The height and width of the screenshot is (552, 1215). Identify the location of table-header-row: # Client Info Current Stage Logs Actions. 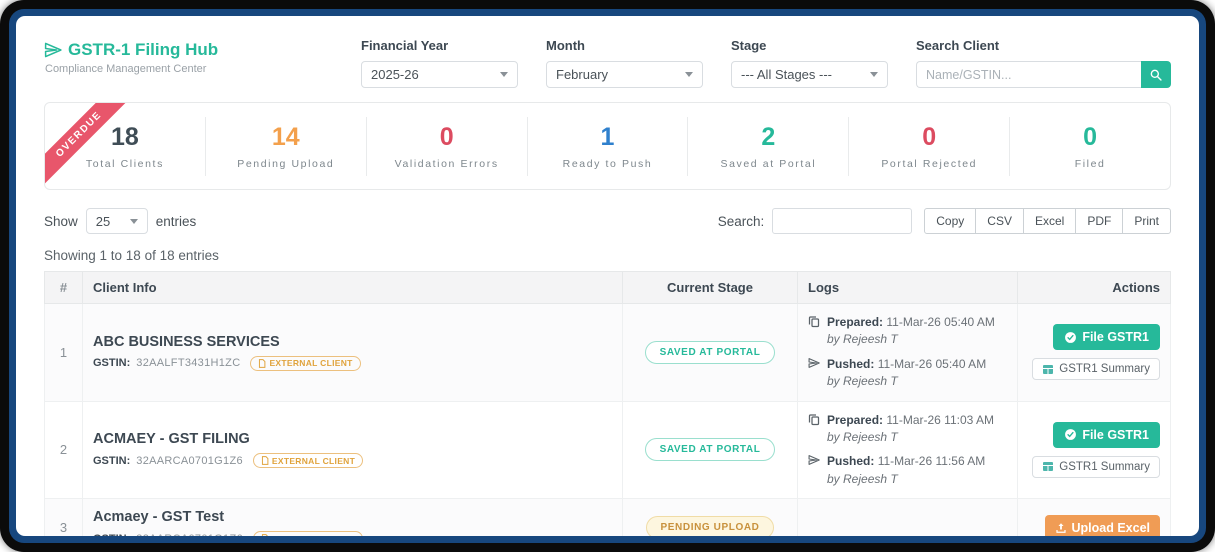
(607, 287).